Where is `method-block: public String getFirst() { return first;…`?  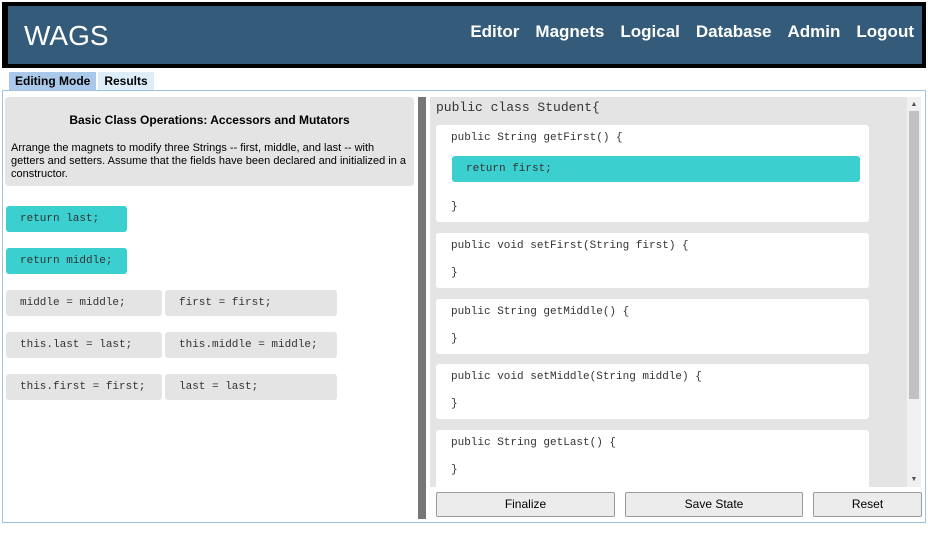 method-block: public String getFirst() { return first;… is located at coordinates (652, 173).